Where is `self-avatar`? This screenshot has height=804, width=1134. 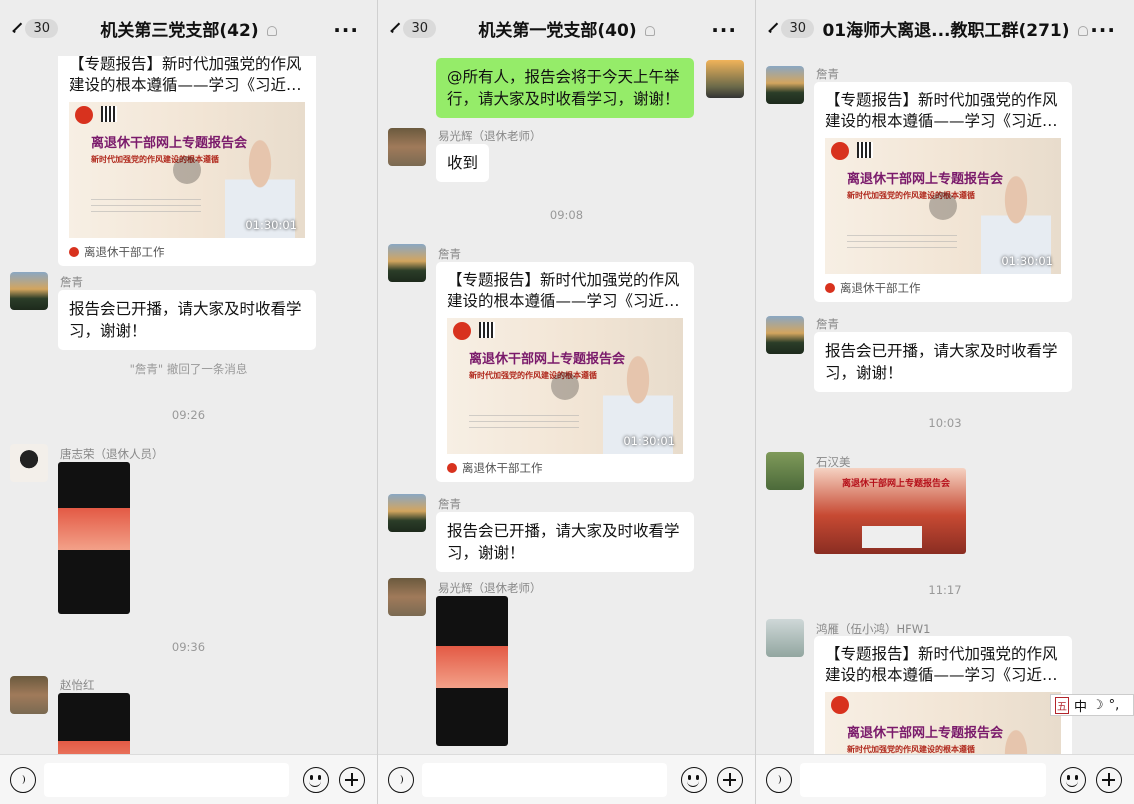 self-avatar is located at coordinates (725, 79).